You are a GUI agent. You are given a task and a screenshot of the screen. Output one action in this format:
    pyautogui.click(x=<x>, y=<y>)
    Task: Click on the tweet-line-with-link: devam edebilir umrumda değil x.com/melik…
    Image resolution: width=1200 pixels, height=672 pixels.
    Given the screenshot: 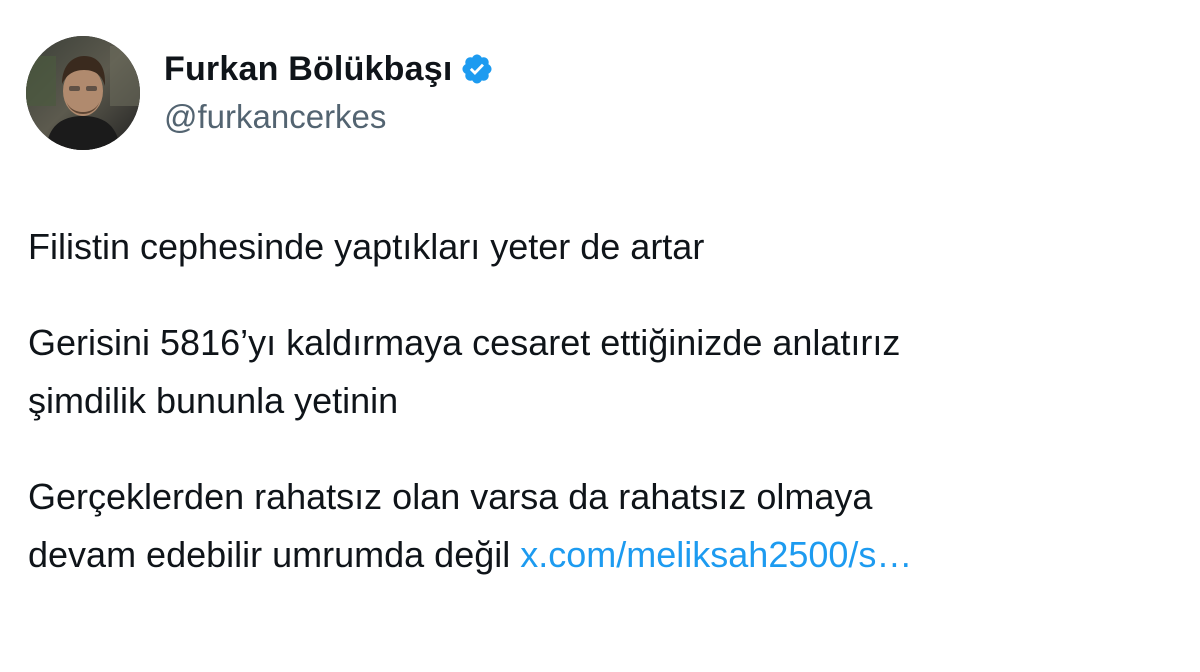 What is the action you would take?
    pyautogui.click(x=603, y=555)
    